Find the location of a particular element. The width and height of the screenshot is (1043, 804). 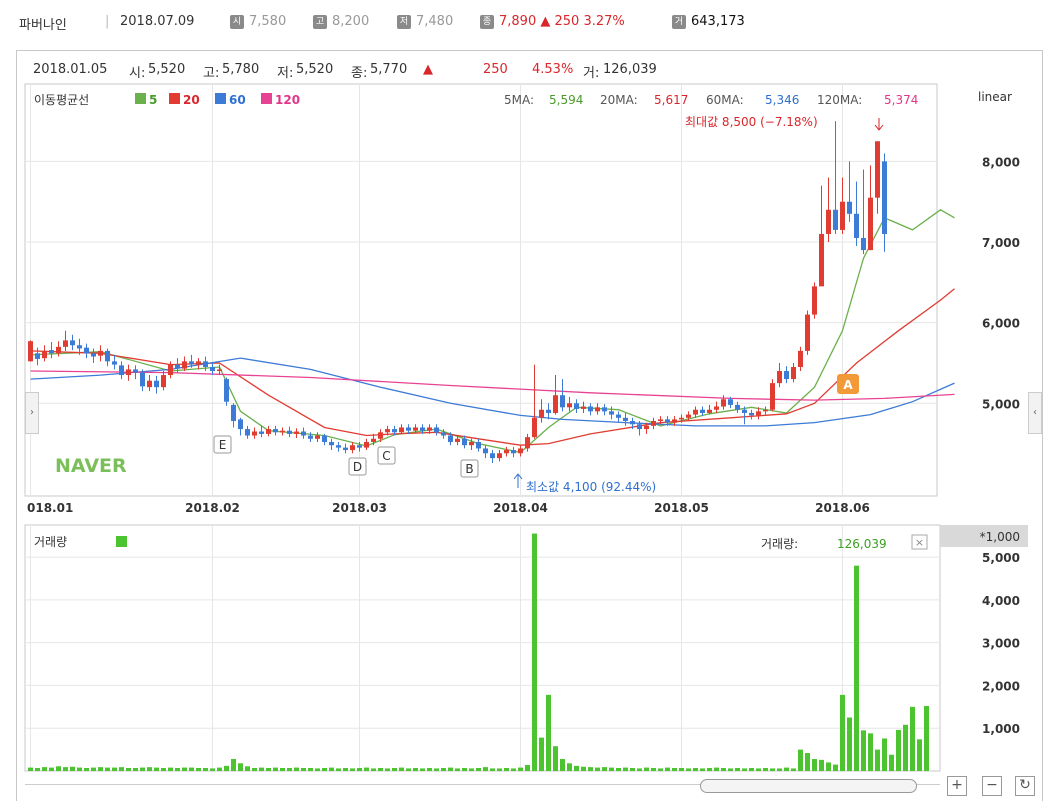

zoom-in-icon: + is located at coordinates (957, 786).